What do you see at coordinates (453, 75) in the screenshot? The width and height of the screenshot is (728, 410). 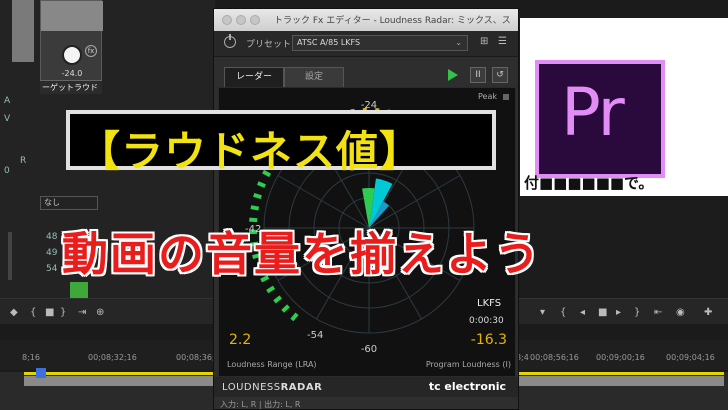 I see `play-button` at bounding box center [453, 75].